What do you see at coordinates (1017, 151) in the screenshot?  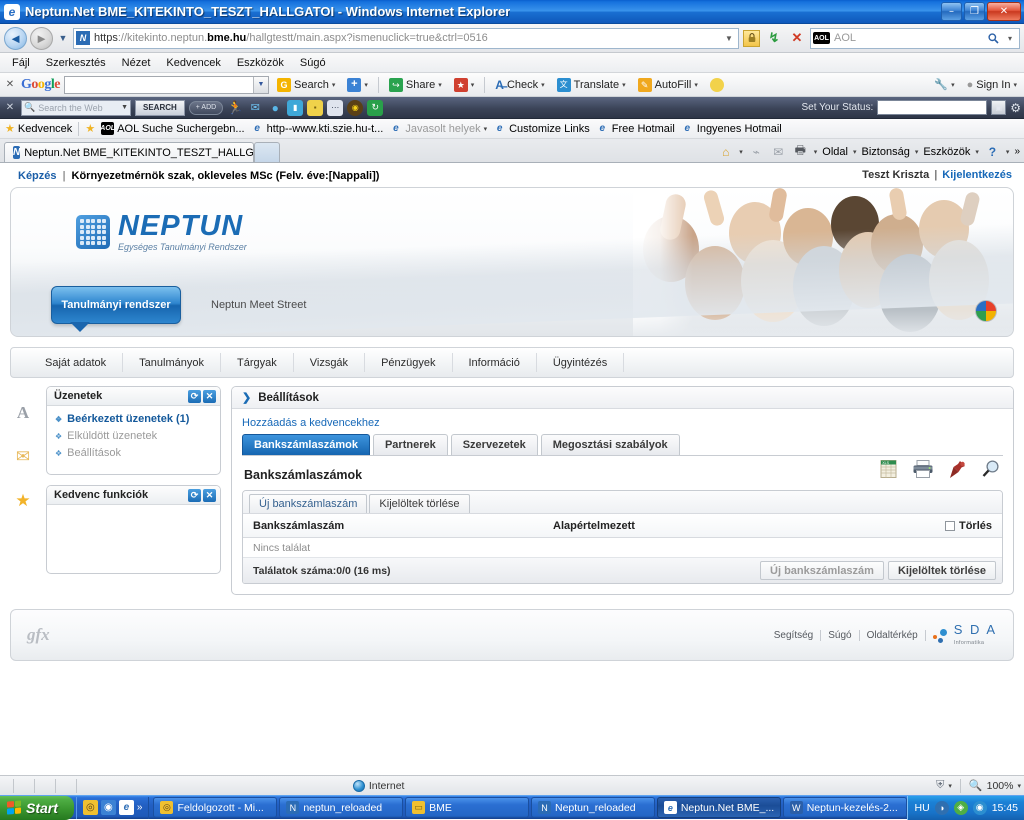 I see `overflow-icon: »` at bounding box center [1017, 151].